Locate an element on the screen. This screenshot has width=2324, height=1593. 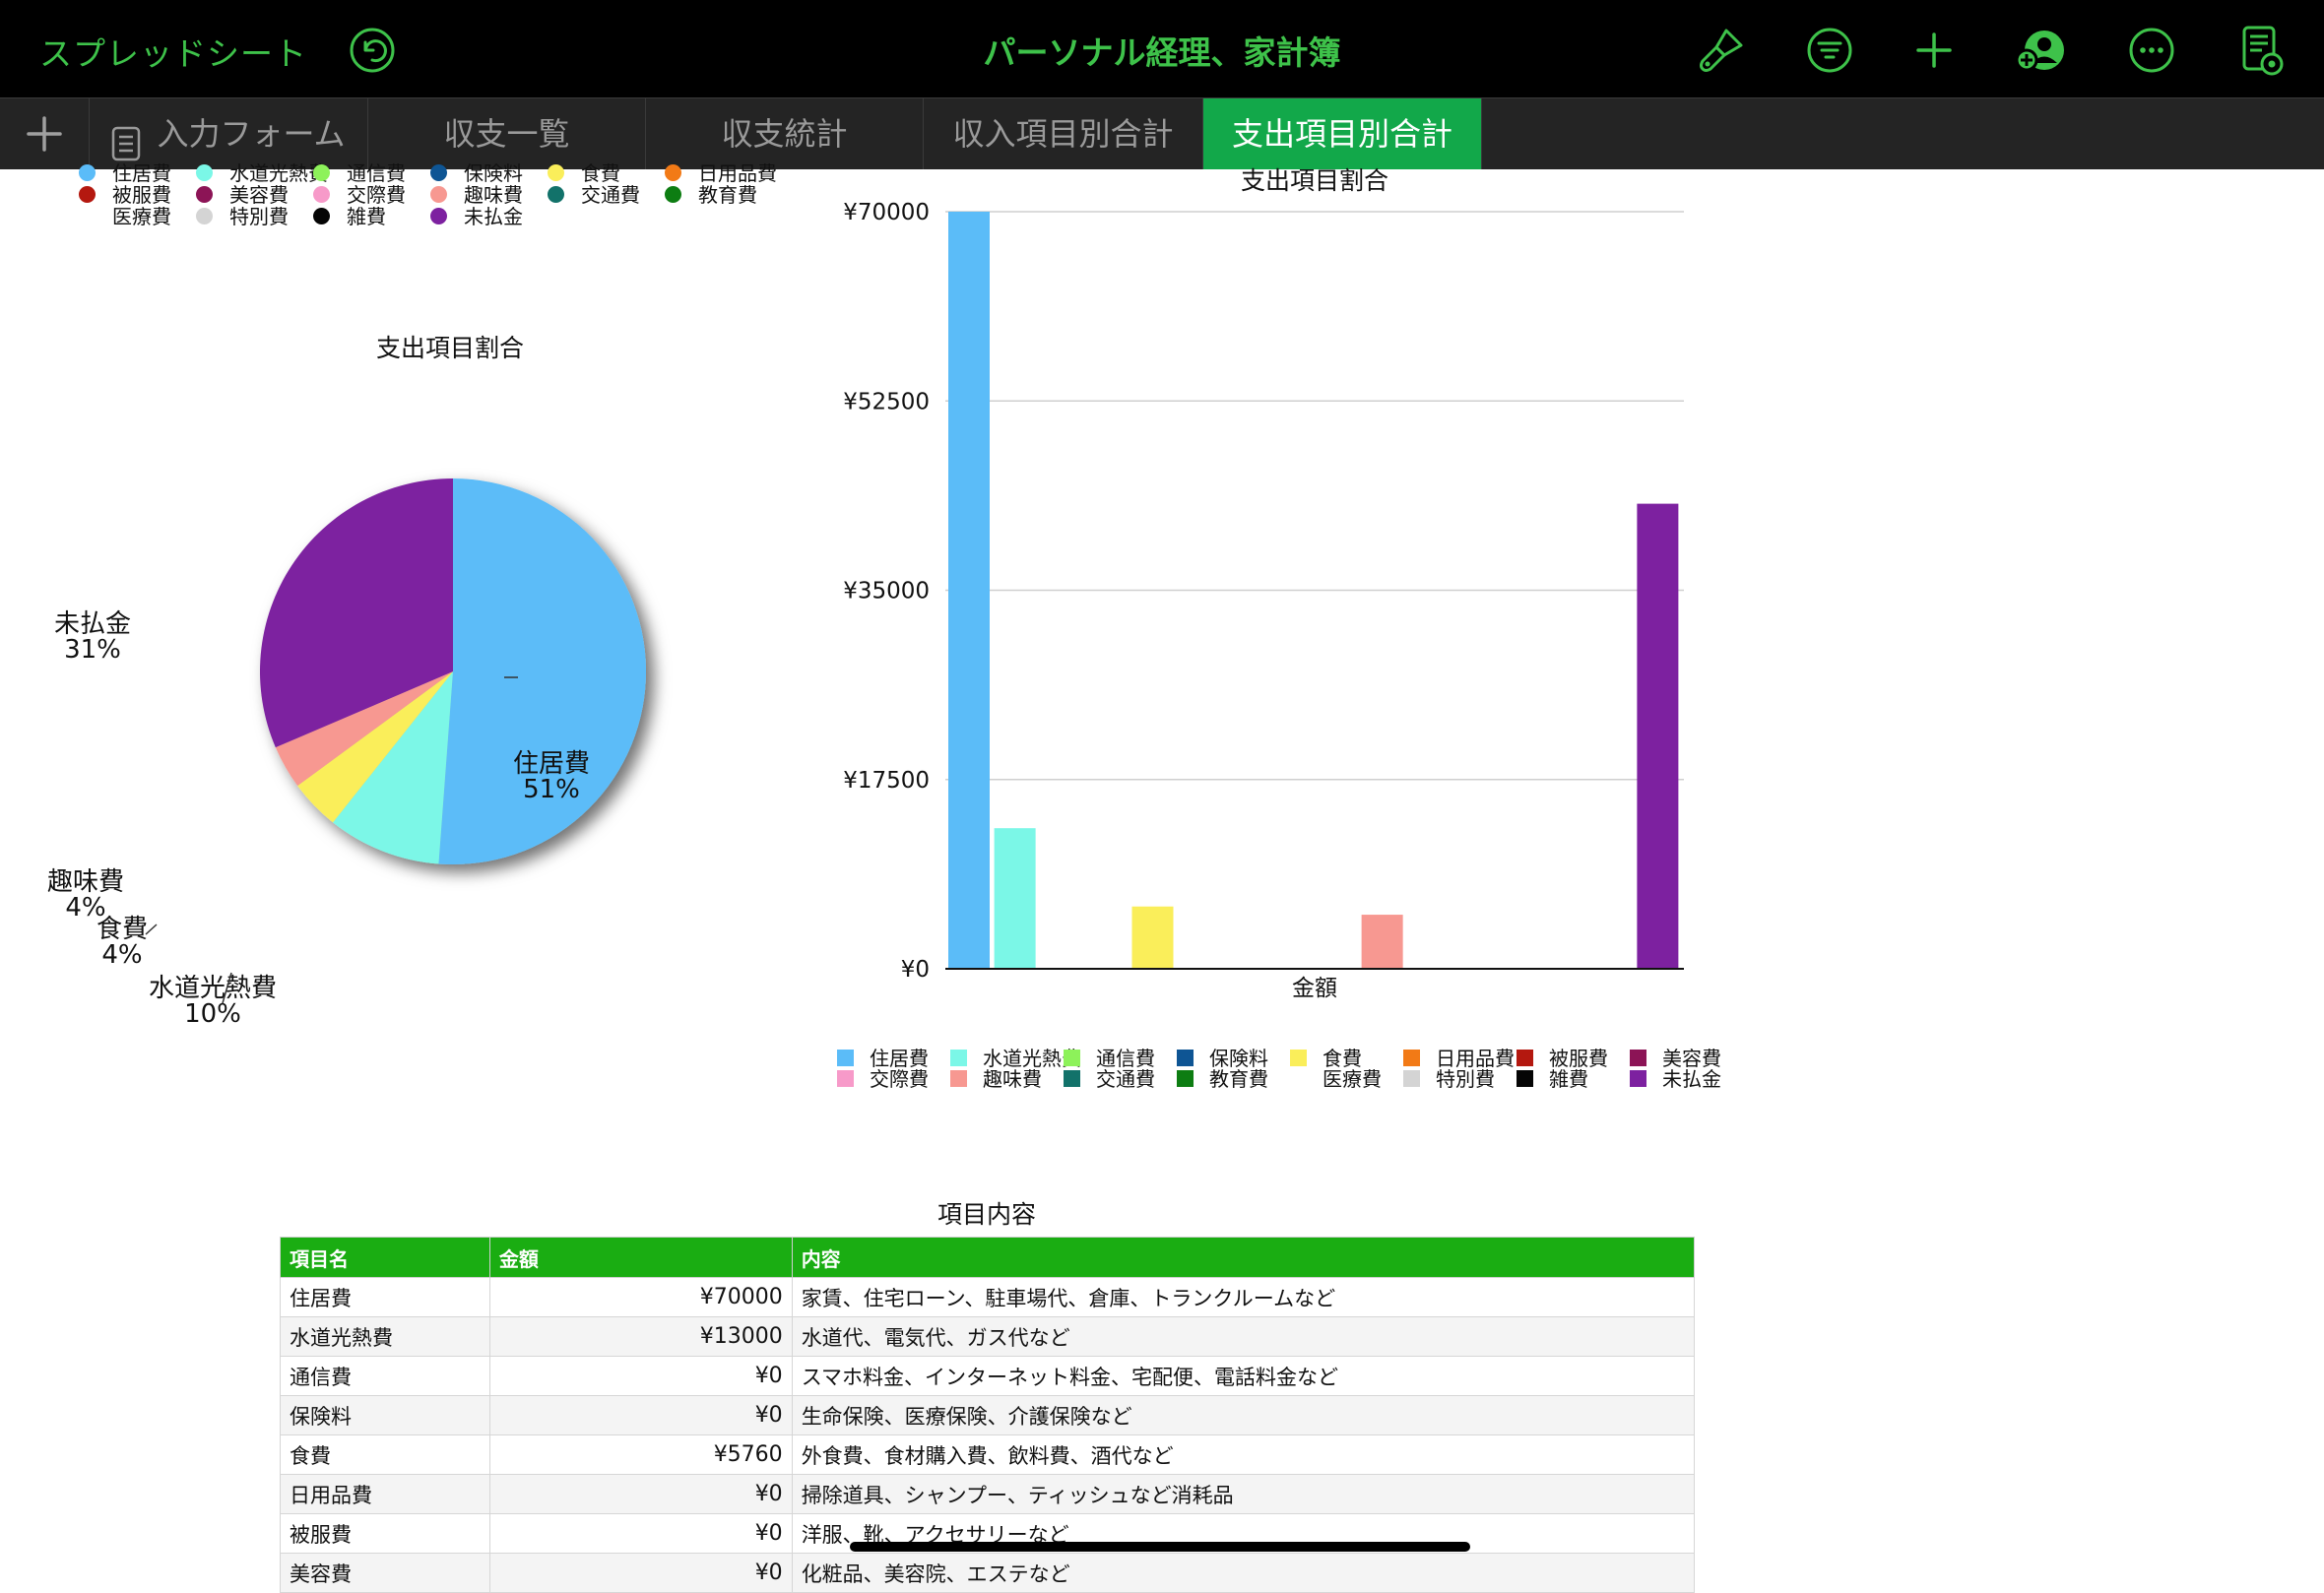
table-row: 水道光熱費 ¥13000 水道代、電気代、ガス代など is located at coordinates (988, 1336).